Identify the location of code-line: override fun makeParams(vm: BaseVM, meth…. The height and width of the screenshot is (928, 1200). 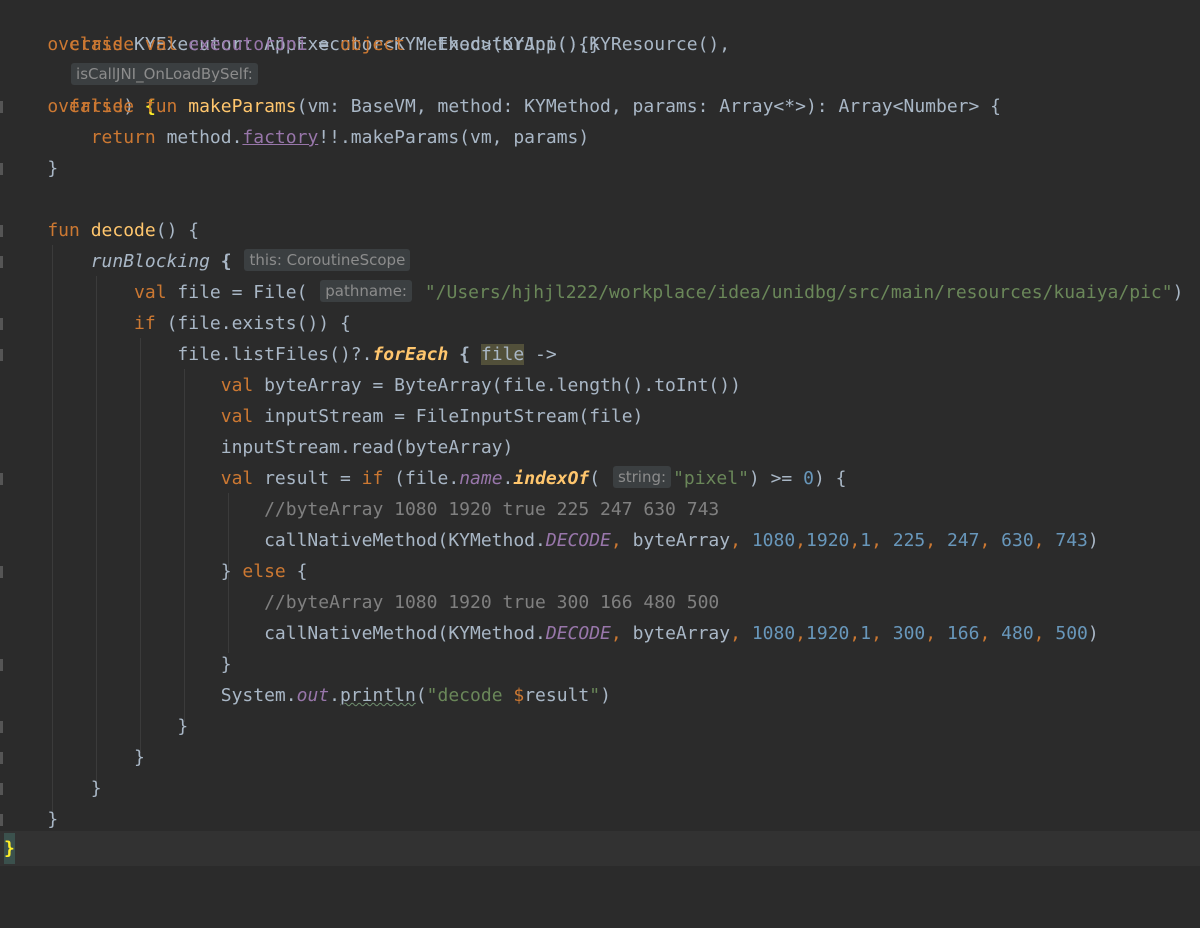
(600, 106).